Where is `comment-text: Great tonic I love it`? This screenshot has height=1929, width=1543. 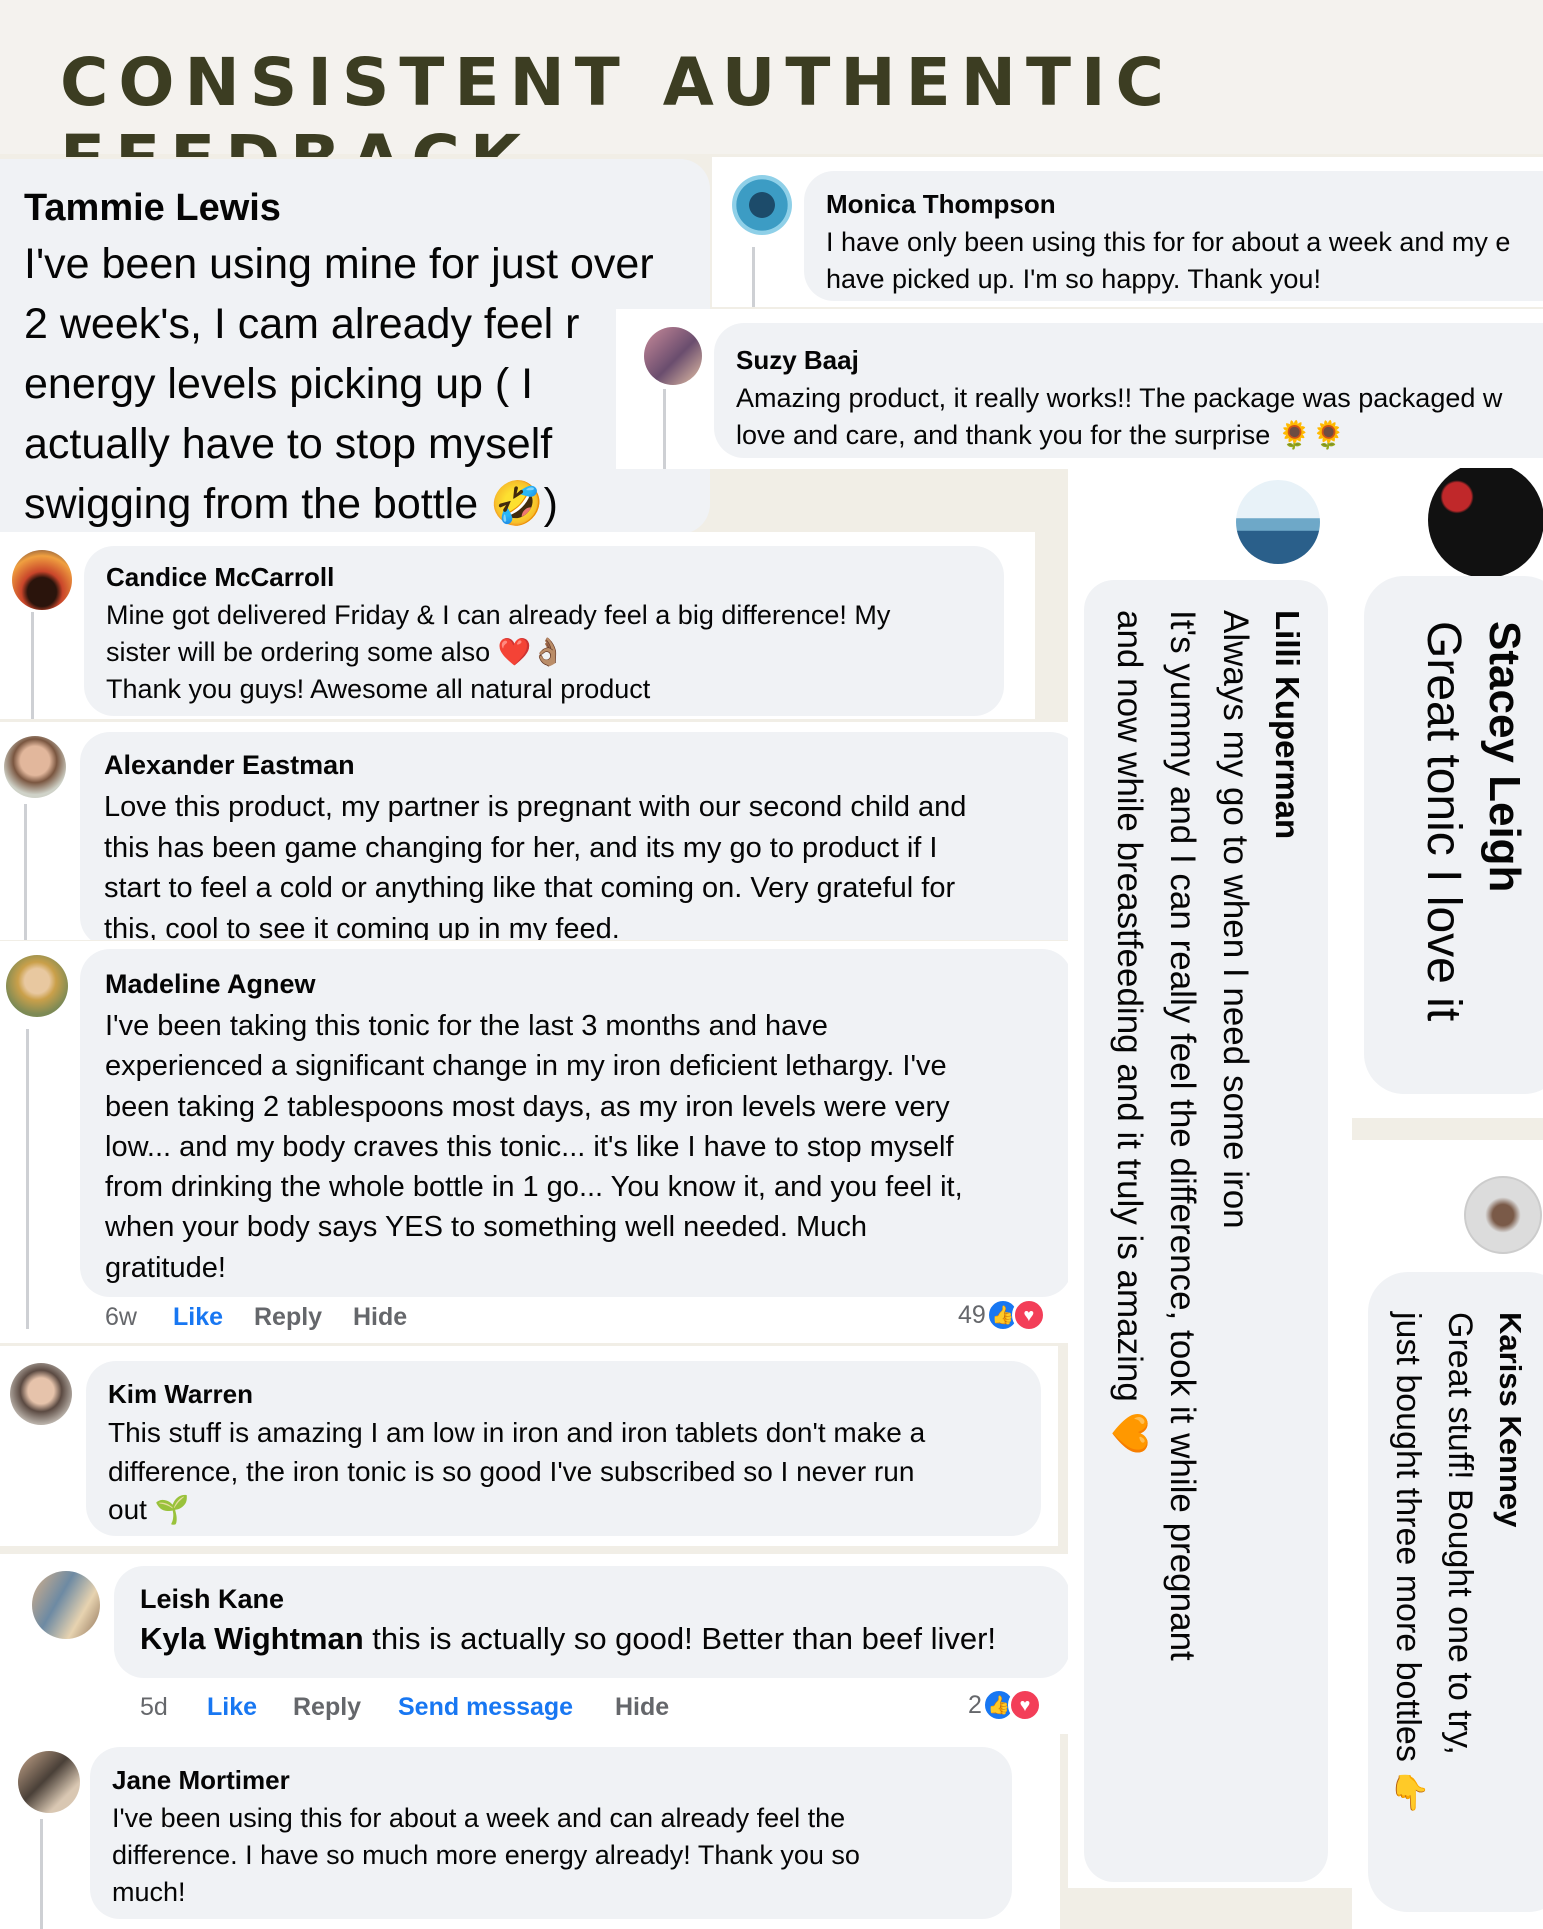
comment-text: Great tonic I love it is located at coordinates (1443, 821).